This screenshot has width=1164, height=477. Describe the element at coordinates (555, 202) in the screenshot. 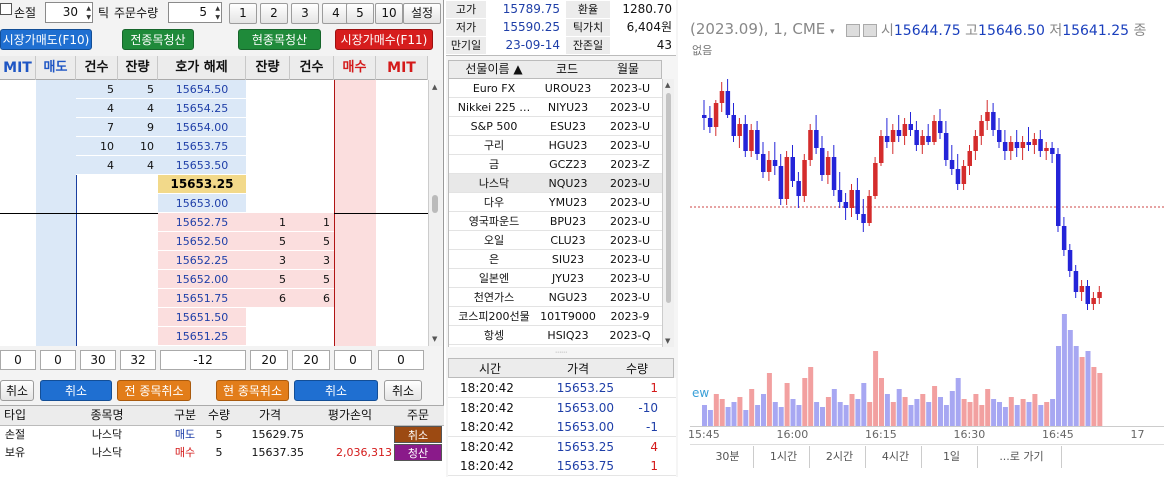

I see `futures-row: 다우 YMU23 2023-U` at that location.